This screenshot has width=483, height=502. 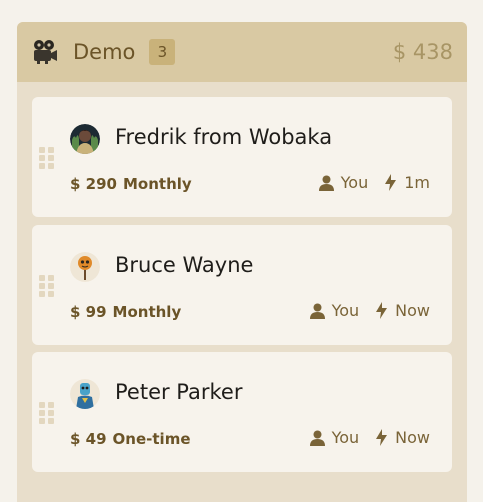 I want to click on deal-value: $ 290 Monthly, so click(x=131, y=184).